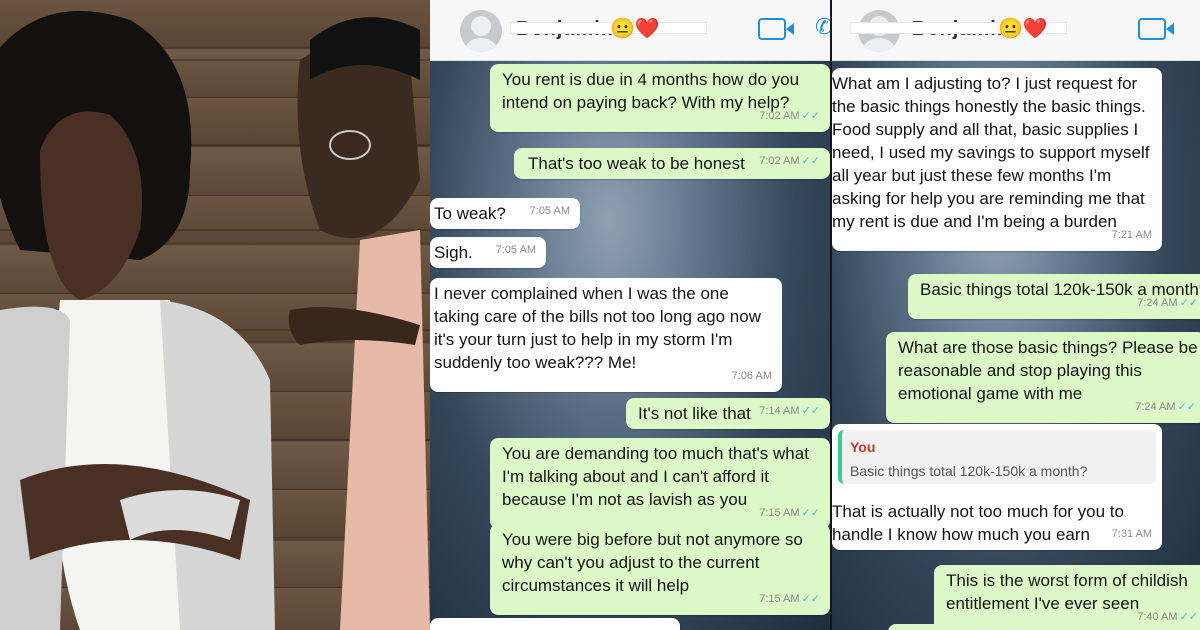 This screenshot has height=630, width=1200. Describe the element at coordinates (481, 31) in the screenshot. I see `contact-avatar` at that location.